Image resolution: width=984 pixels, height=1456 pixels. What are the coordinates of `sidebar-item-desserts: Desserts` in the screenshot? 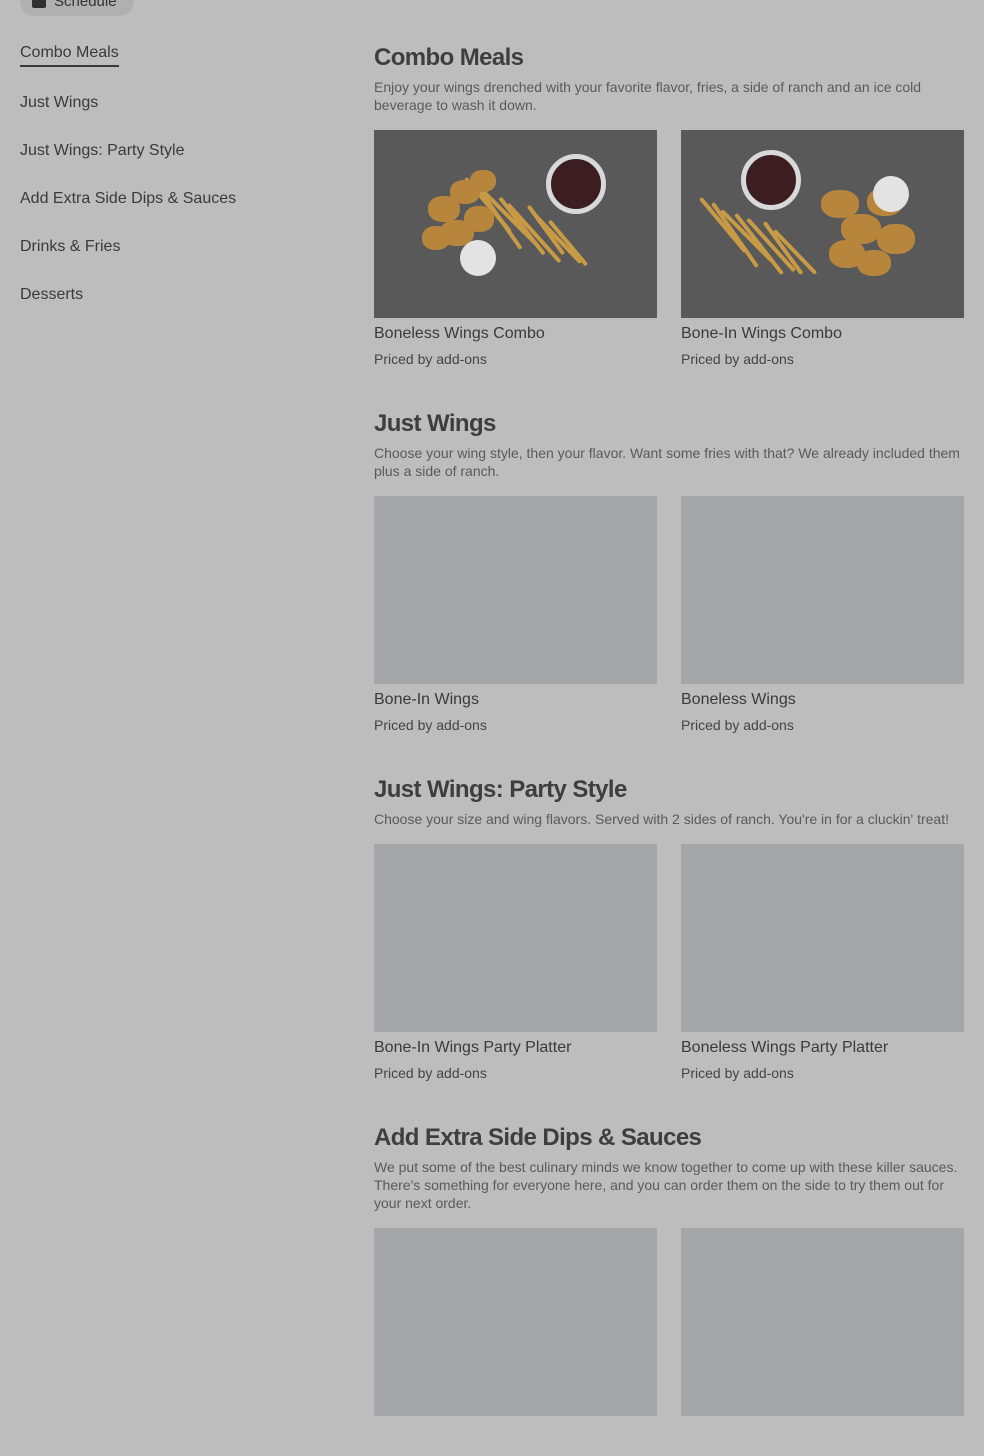 It's located at (170, 295).